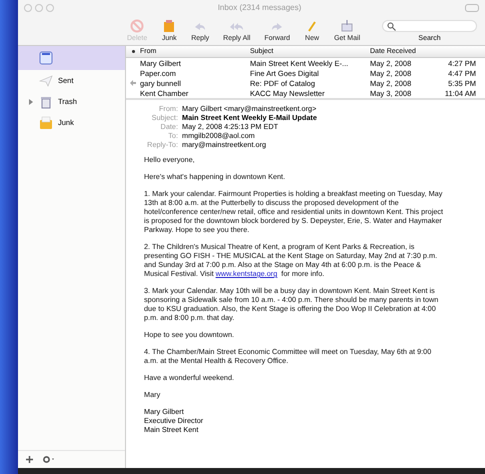 The width and height of the screenshot is (485, 474). I want to click on window-title: Inbox (2314 messages), so click(259, 7).